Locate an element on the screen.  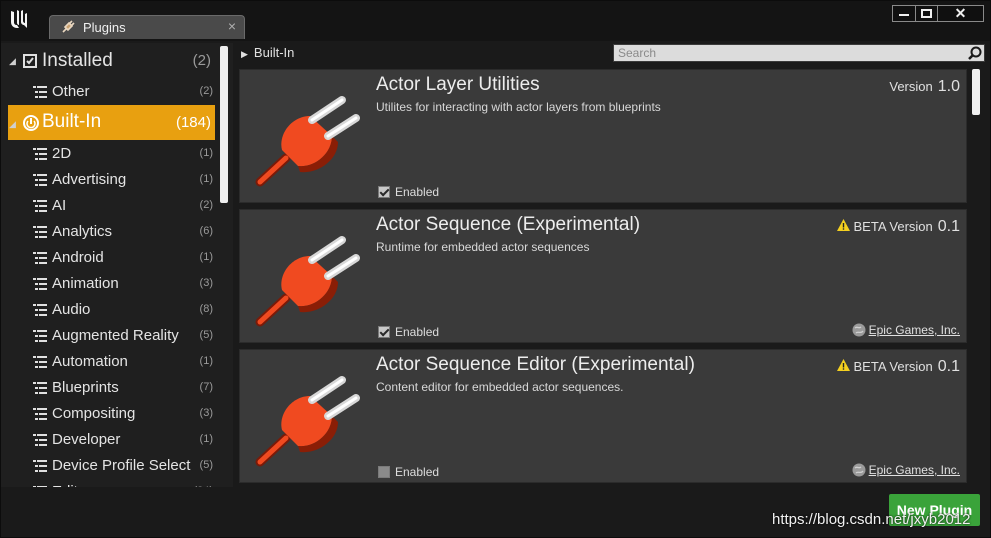
category-label: Blueprints is located at coordinates (85, 387).